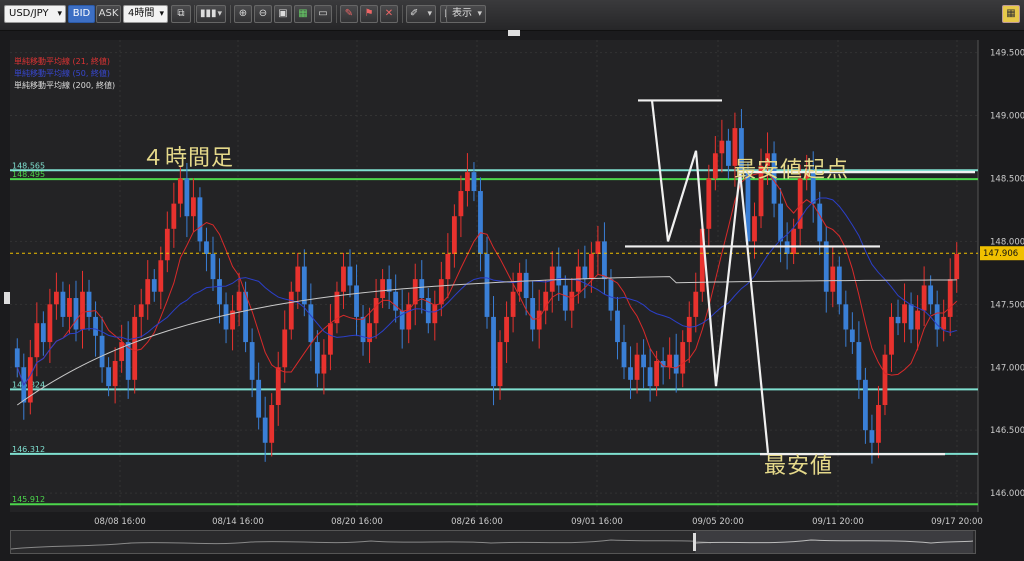 The width and height of the screenshot is (1024, 561). What do you see at coordinates (243, 14) in the screenshot?
I see `zoom-in-icon: ⊕` at bounding box center [243, 14].